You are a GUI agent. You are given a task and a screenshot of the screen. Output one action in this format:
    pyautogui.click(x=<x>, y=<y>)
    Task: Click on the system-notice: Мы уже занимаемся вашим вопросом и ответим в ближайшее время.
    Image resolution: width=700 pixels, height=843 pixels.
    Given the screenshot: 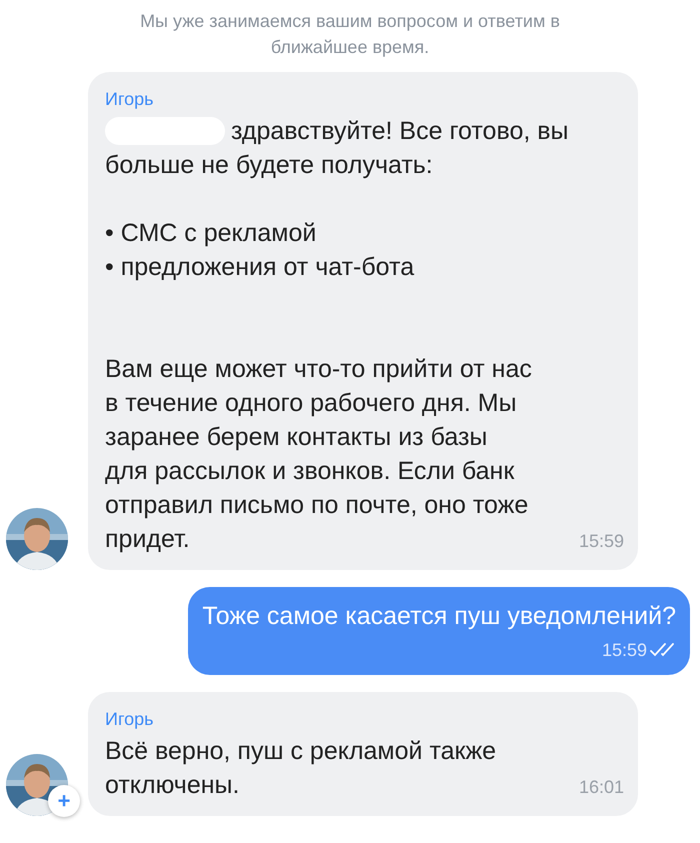 What is the action you would take?
    pyautogui.click(x=350, y=34)
    